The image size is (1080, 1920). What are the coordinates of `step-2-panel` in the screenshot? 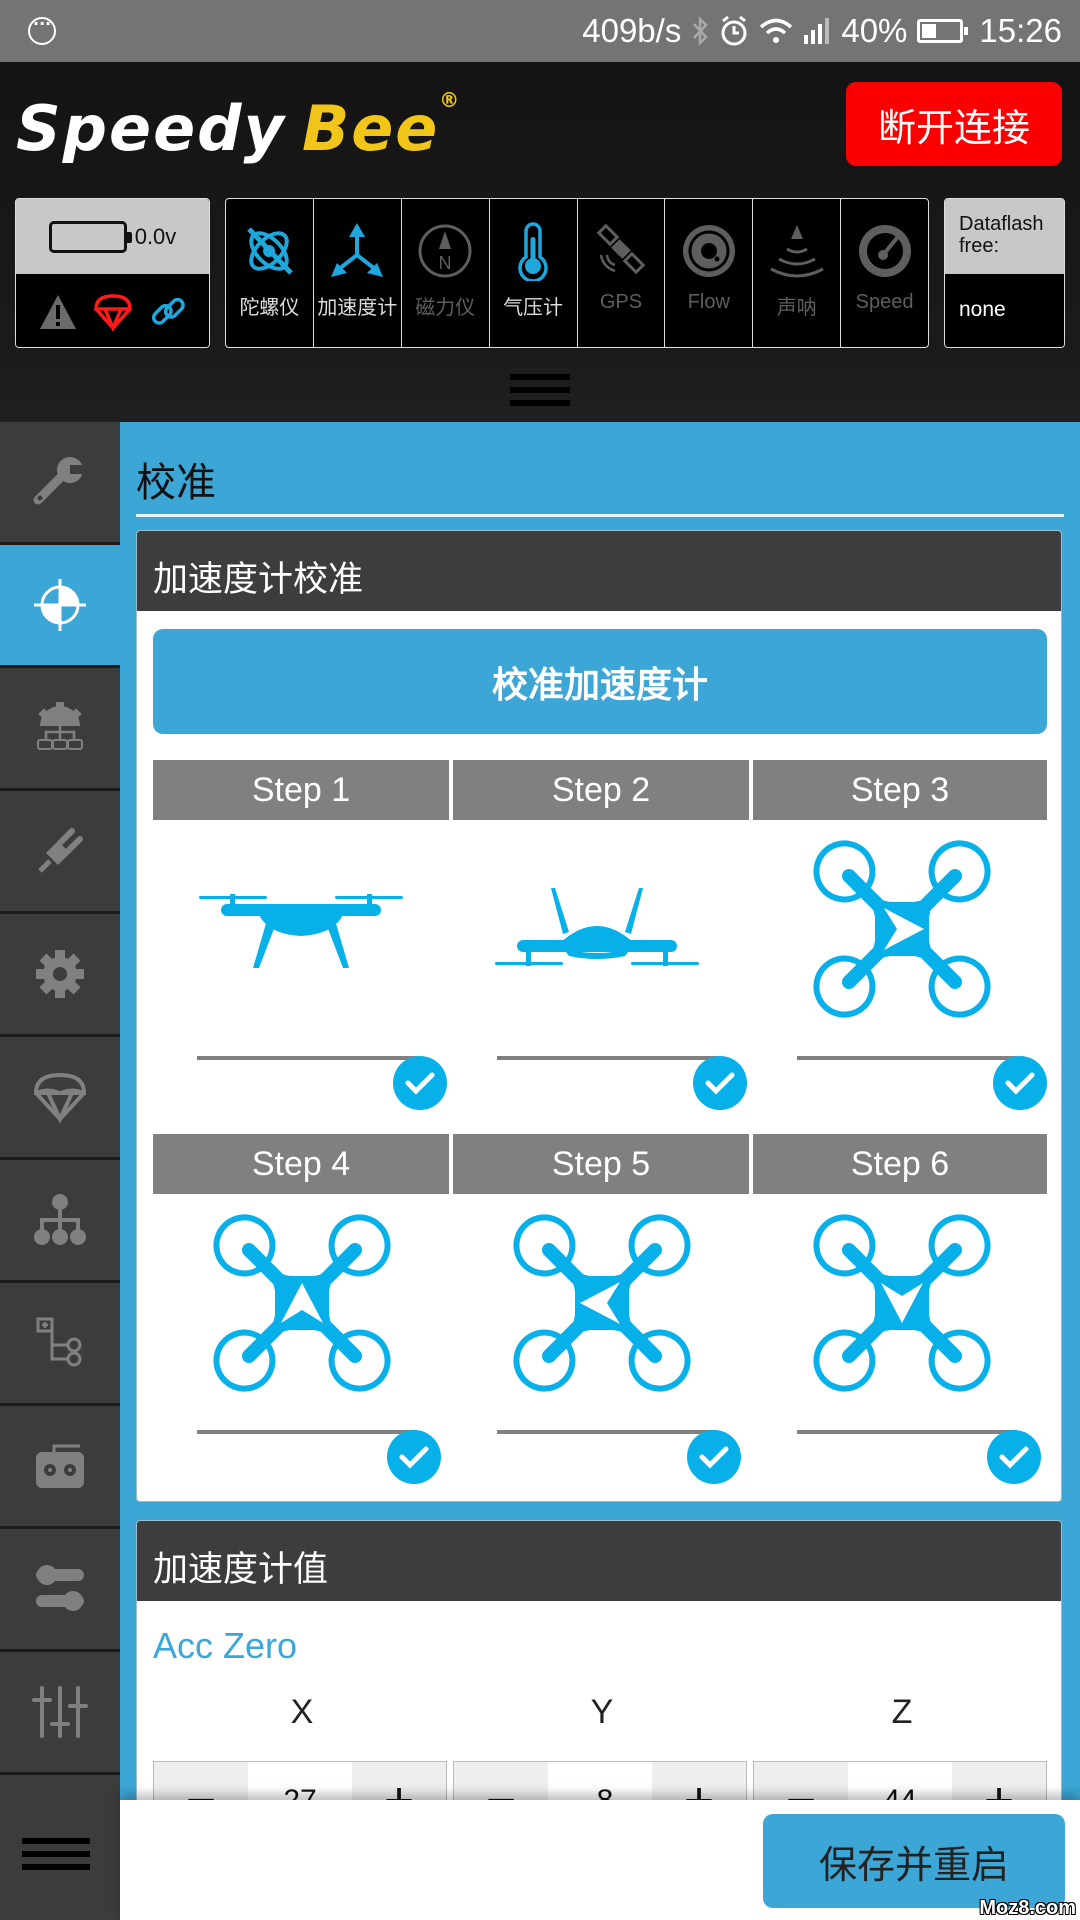 It's located at (602, 977).